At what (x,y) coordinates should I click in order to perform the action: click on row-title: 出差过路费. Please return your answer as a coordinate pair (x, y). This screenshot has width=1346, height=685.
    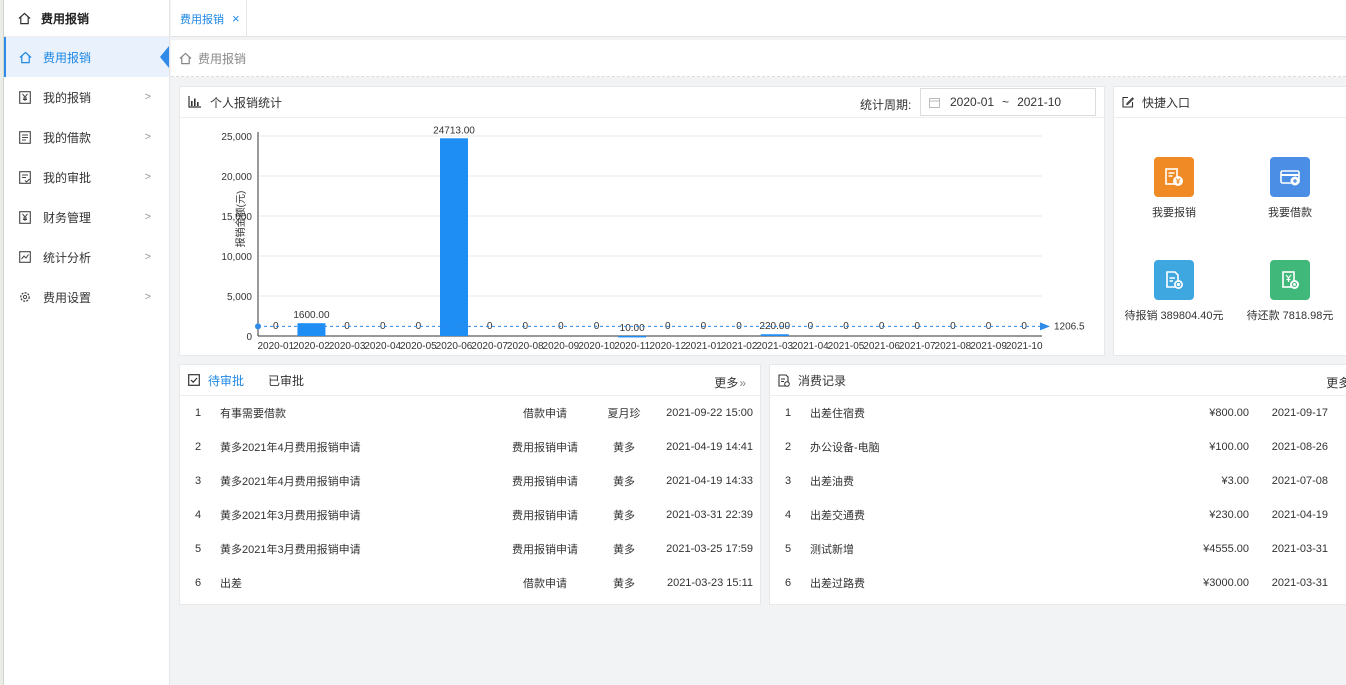
    Looking at the image, I should click on (837, 583).